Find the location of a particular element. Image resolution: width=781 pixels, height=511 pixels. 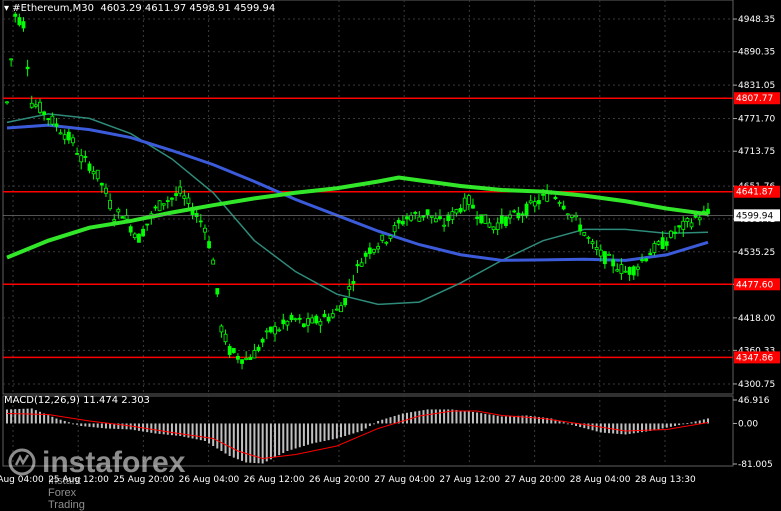

macd-y-tick-label: 46.916 is located at coordinates (754, 401).